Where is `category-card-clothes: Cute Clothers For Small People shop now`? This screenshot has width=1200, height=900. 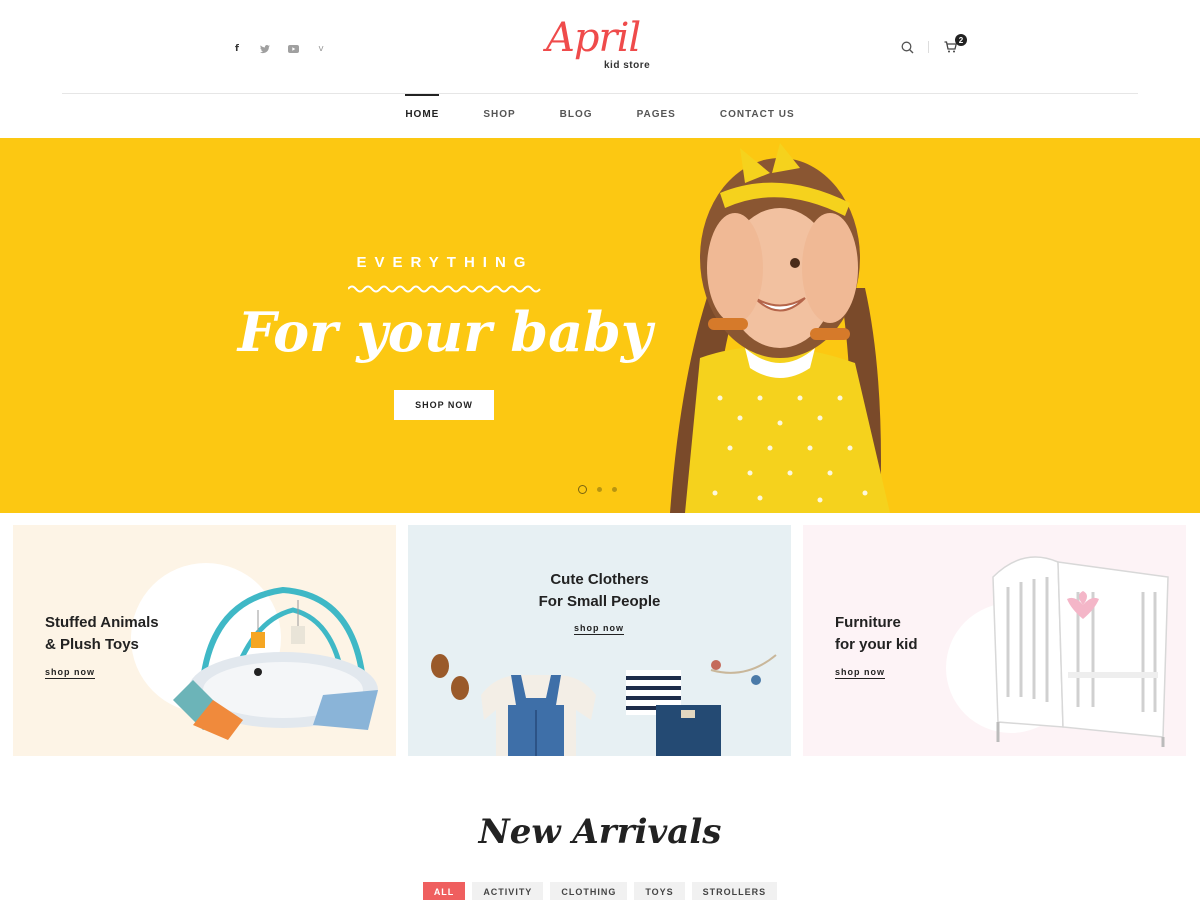 category-card-clothes: Cute Clothers For Small People shop now is located at coordinates (599, 640).